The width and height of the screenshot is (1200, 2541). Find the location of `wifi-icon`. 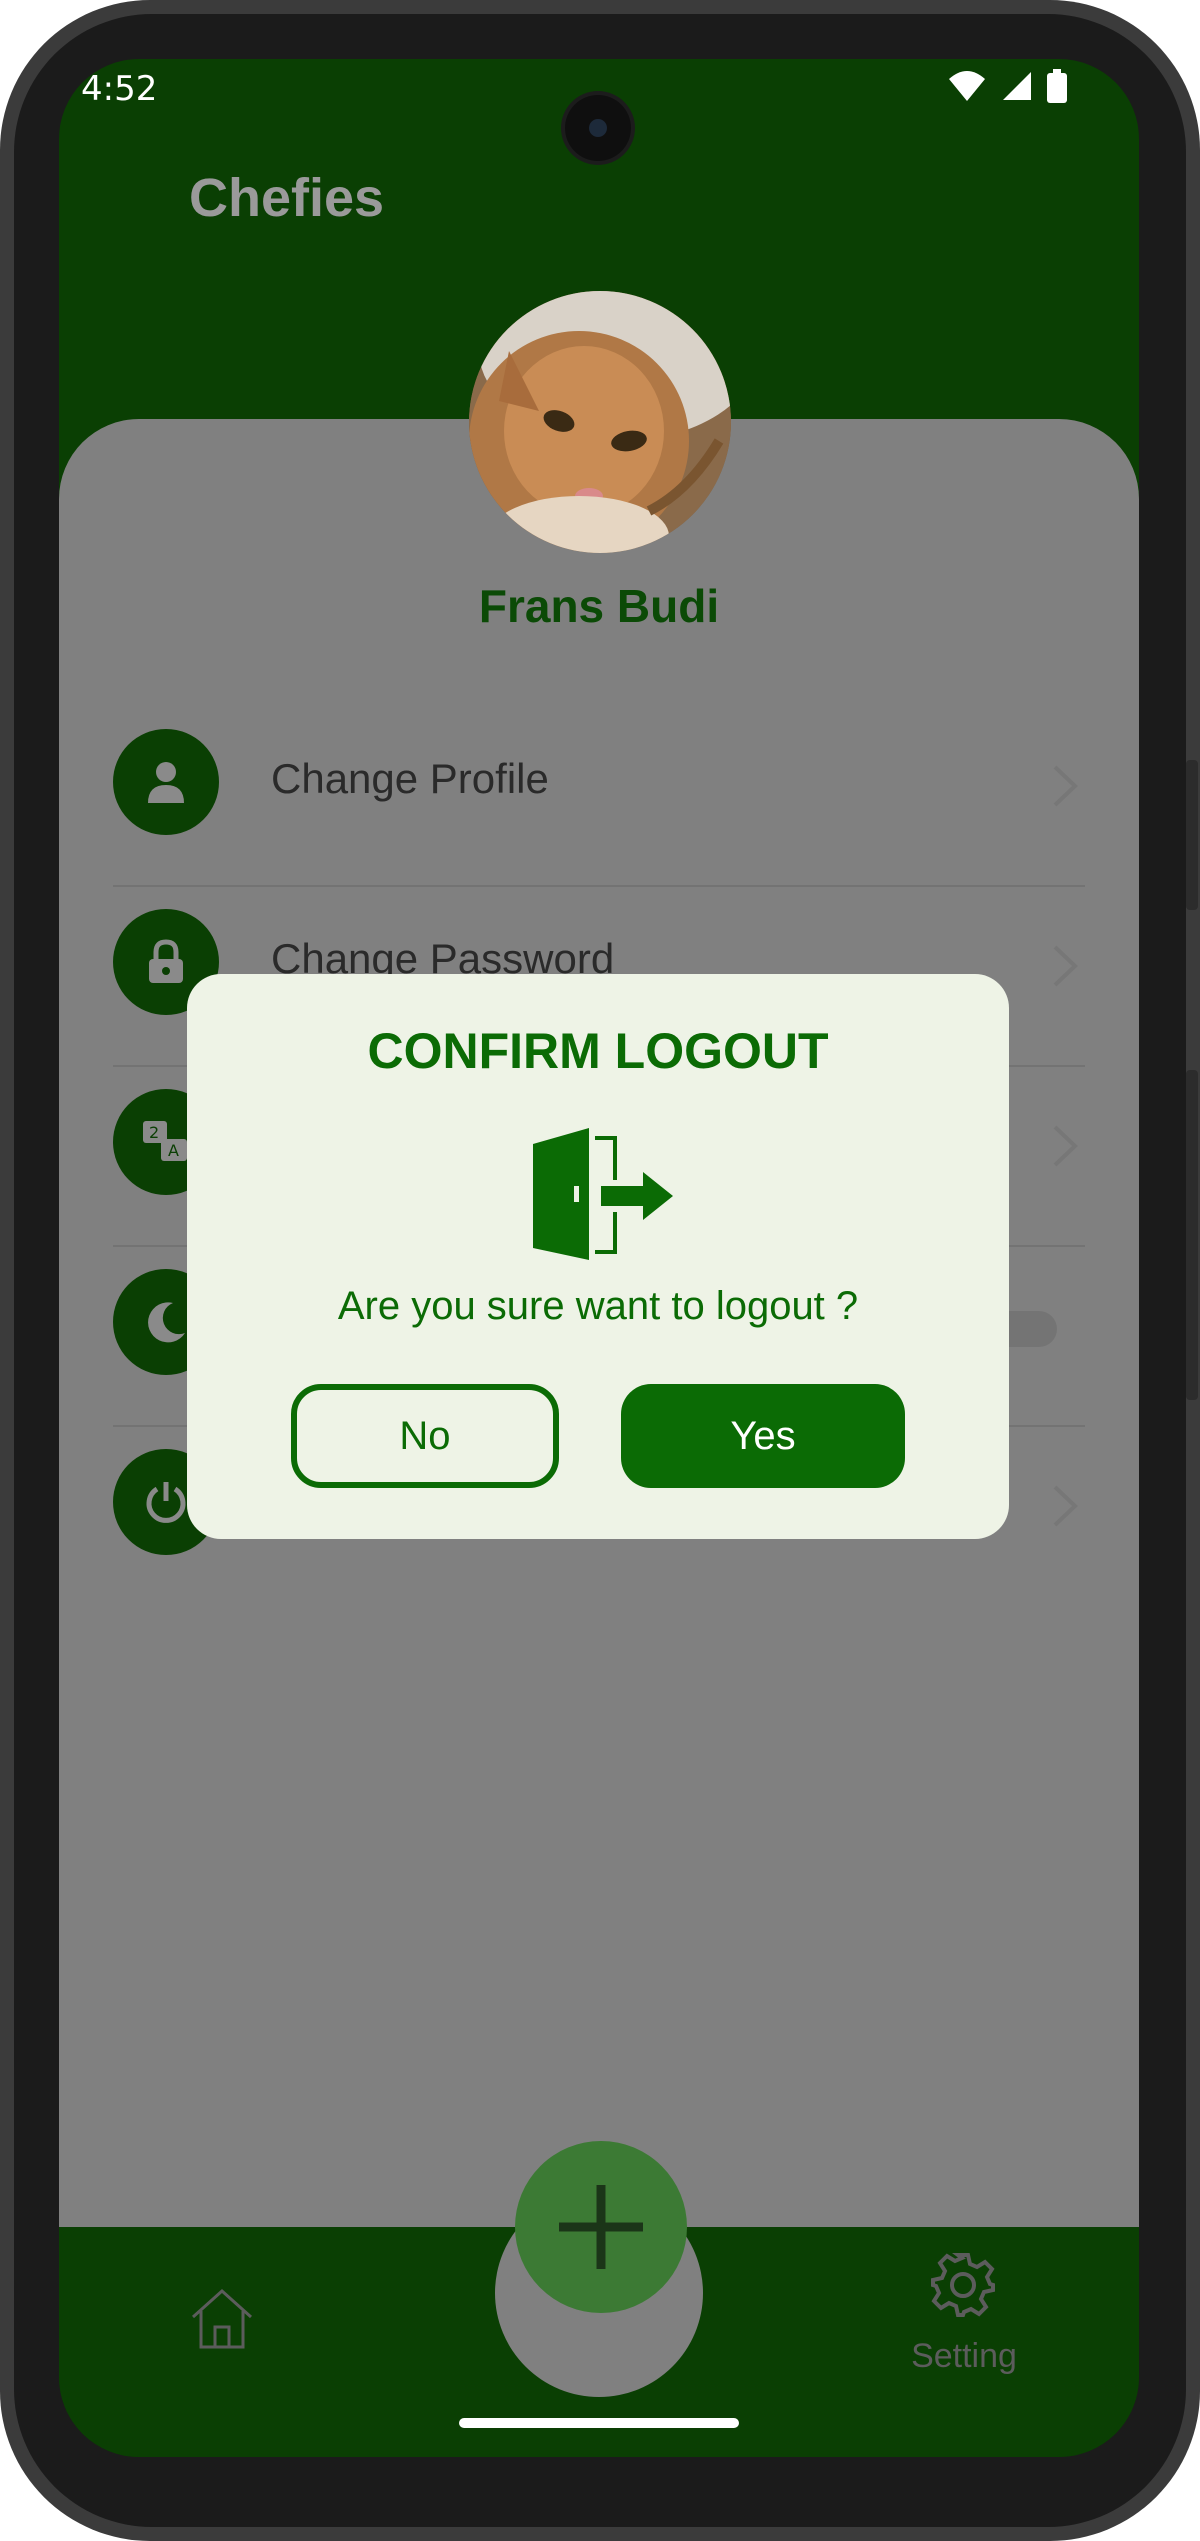

wifi-icon is located at coordinates (967, 88).